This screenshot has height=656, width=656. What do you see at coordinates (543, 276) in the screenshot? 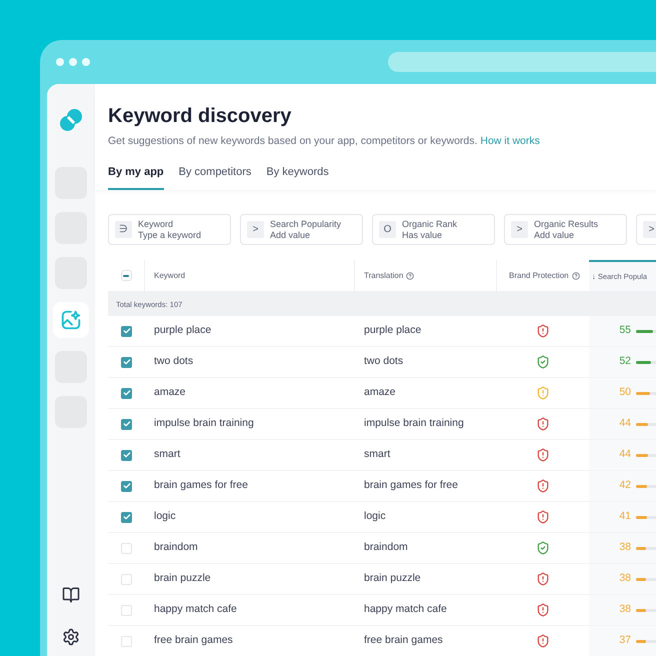
I see `column-header: Brand Protection` at bounding box center [543, 276].